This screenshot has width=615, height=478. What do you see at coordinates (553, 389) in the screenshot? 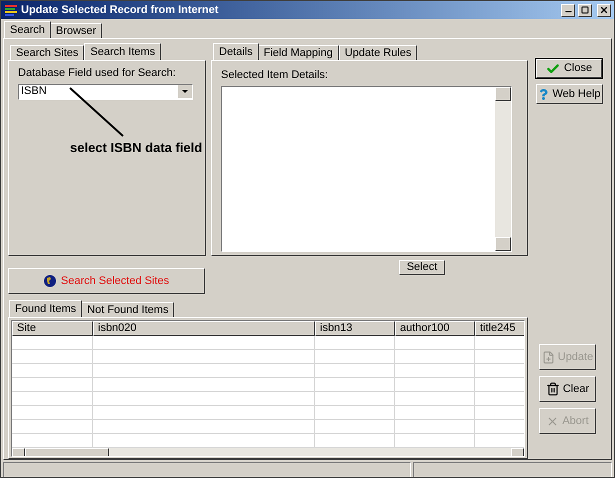
I see `trash-icon` at bounding box center [553, 389].